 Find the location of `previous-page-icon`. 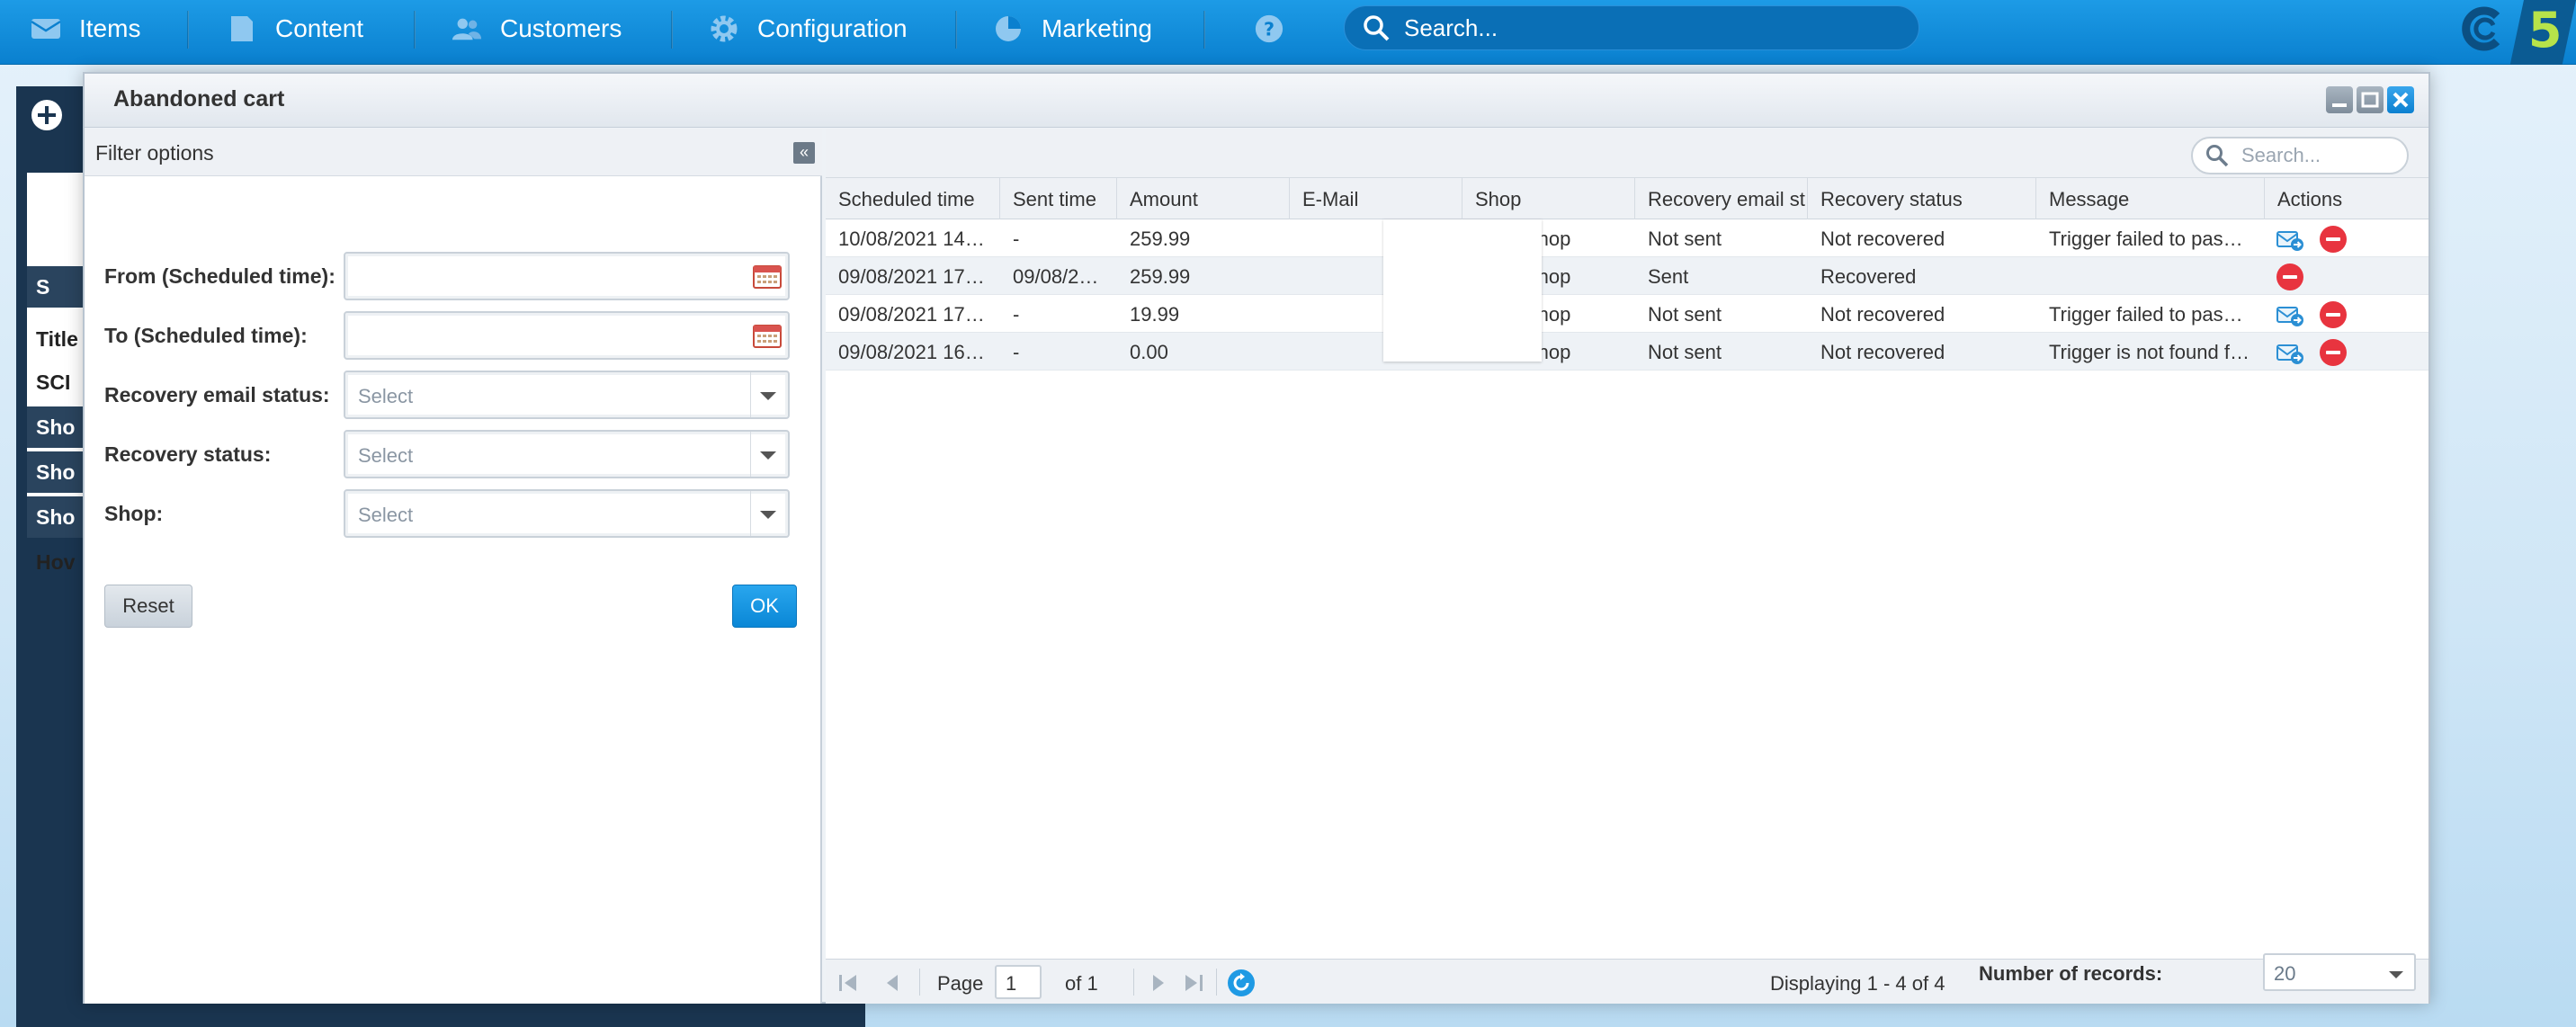

previous-page-icon is located at coordinates (893, 983).